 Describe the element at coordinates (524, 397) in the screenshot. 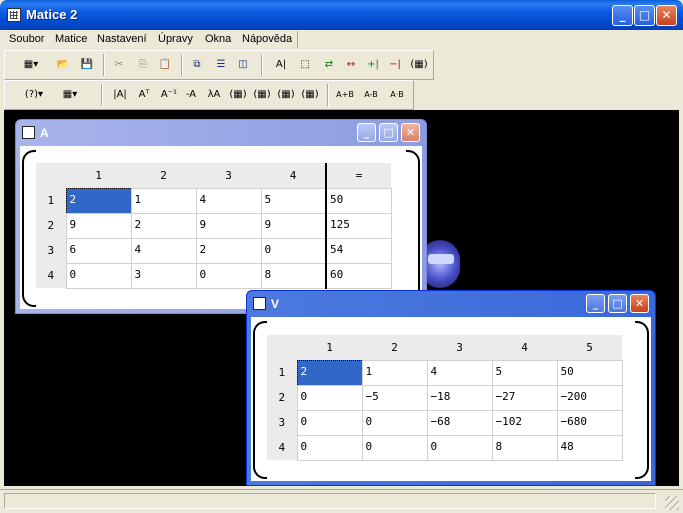

I see `matrix-cell: −27` at that location.